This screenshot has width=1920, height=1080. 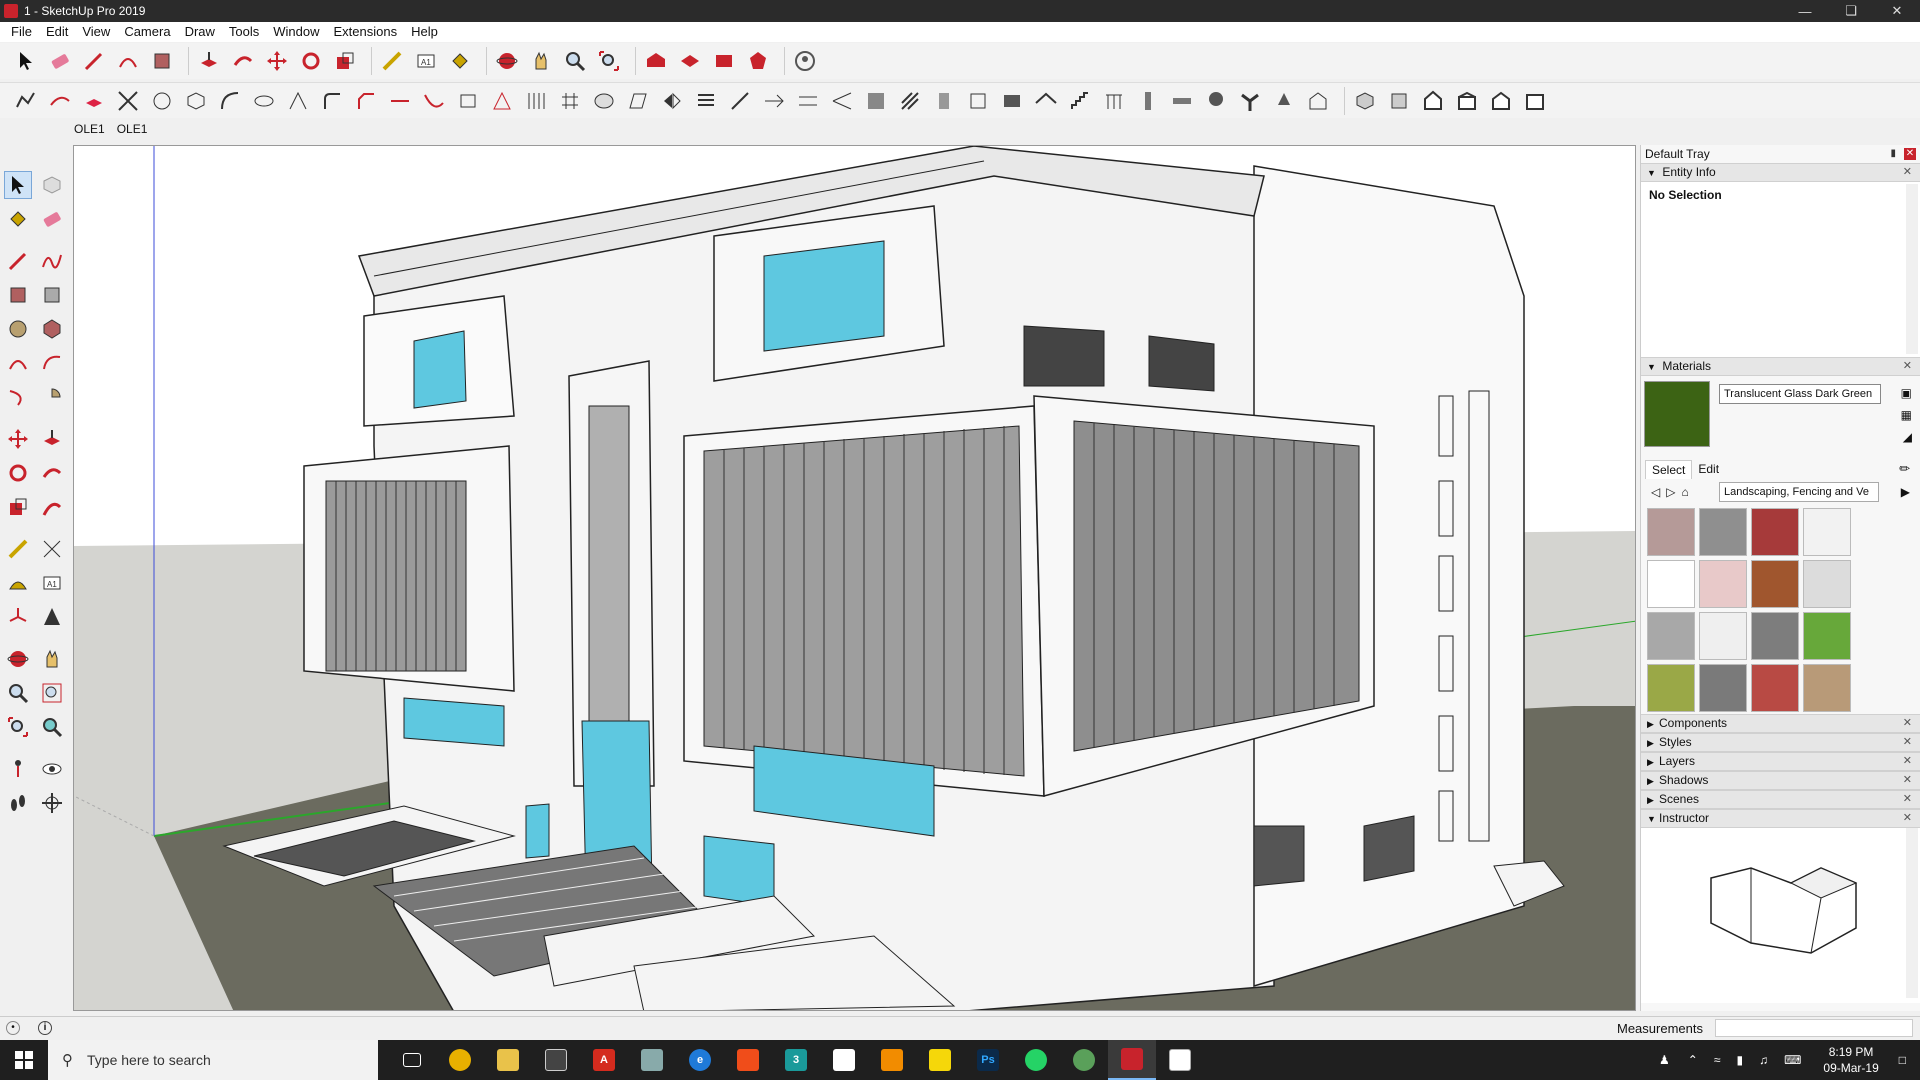 What do you see at coordinates (52, 617) in the screenshot?
I see `3d-text-icon` at bounding box center [52, 617].